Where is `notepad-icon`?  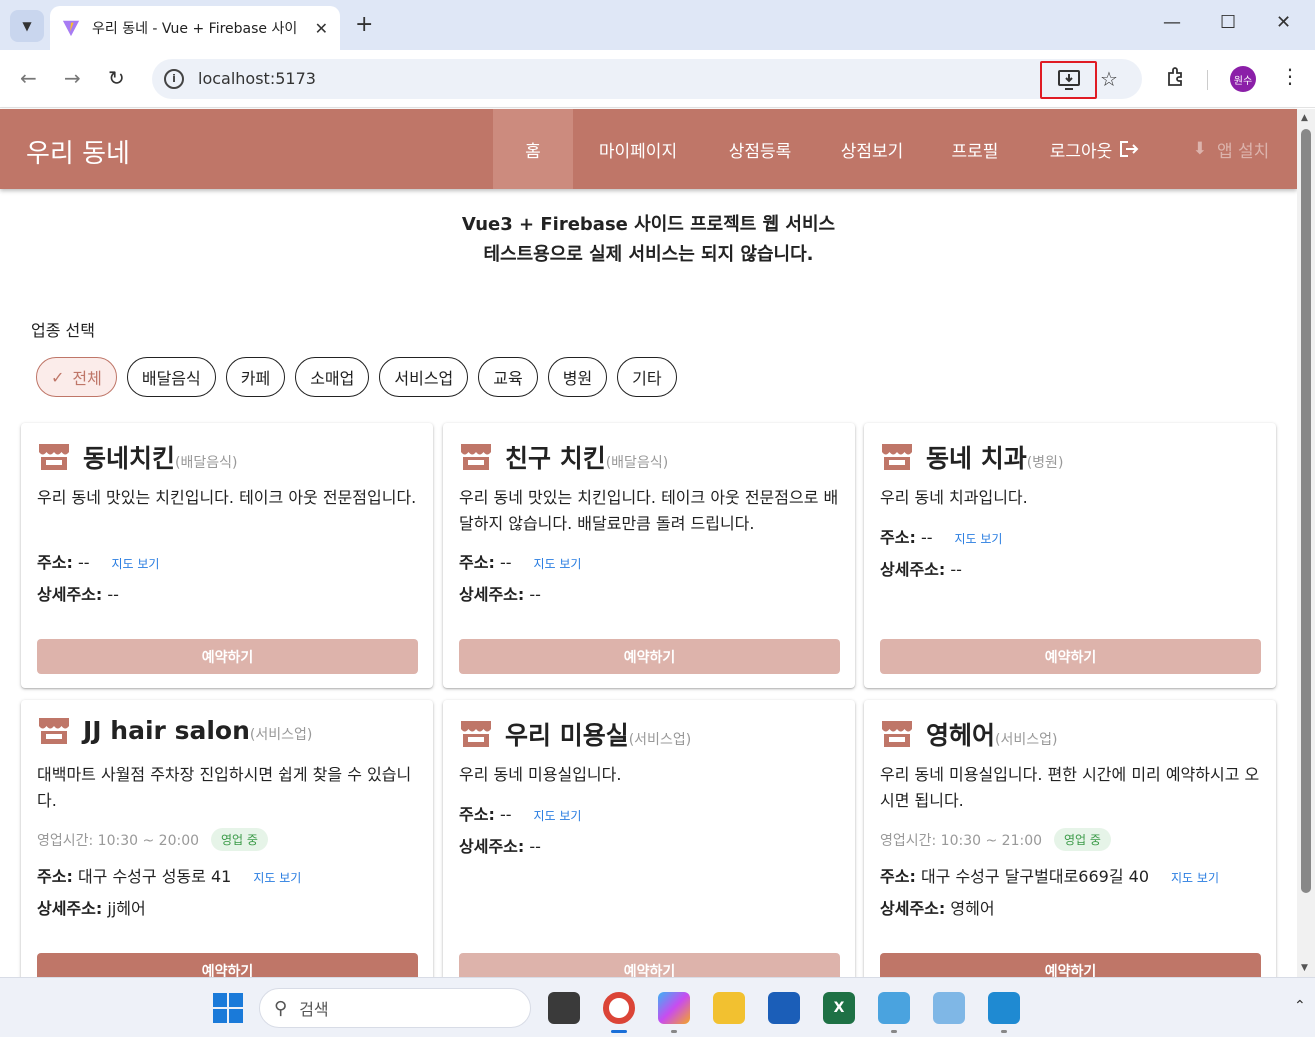 notepad-icon is located at coordinates (894, 1008).